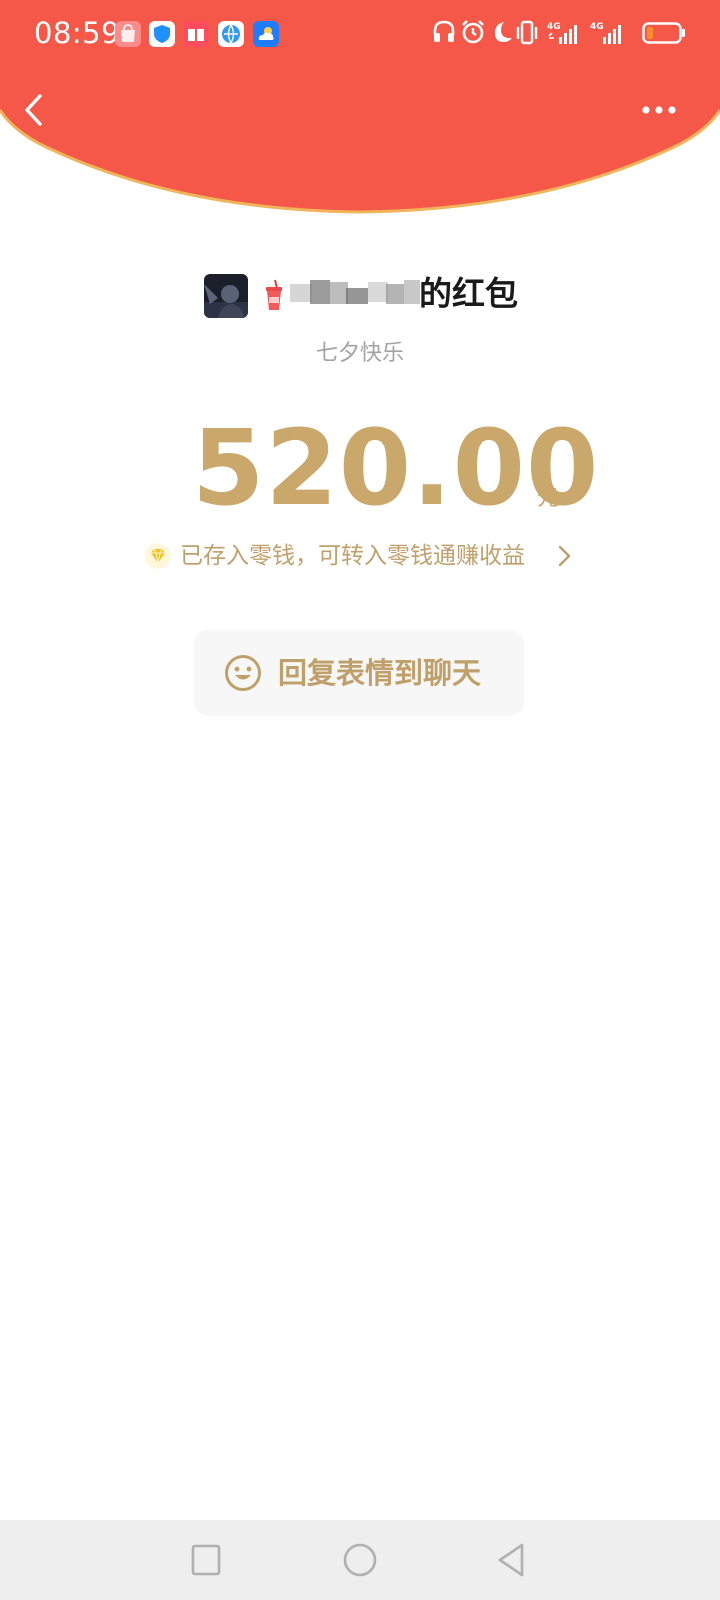  I want to click on more-horizontal-icon, so click(659, 110).